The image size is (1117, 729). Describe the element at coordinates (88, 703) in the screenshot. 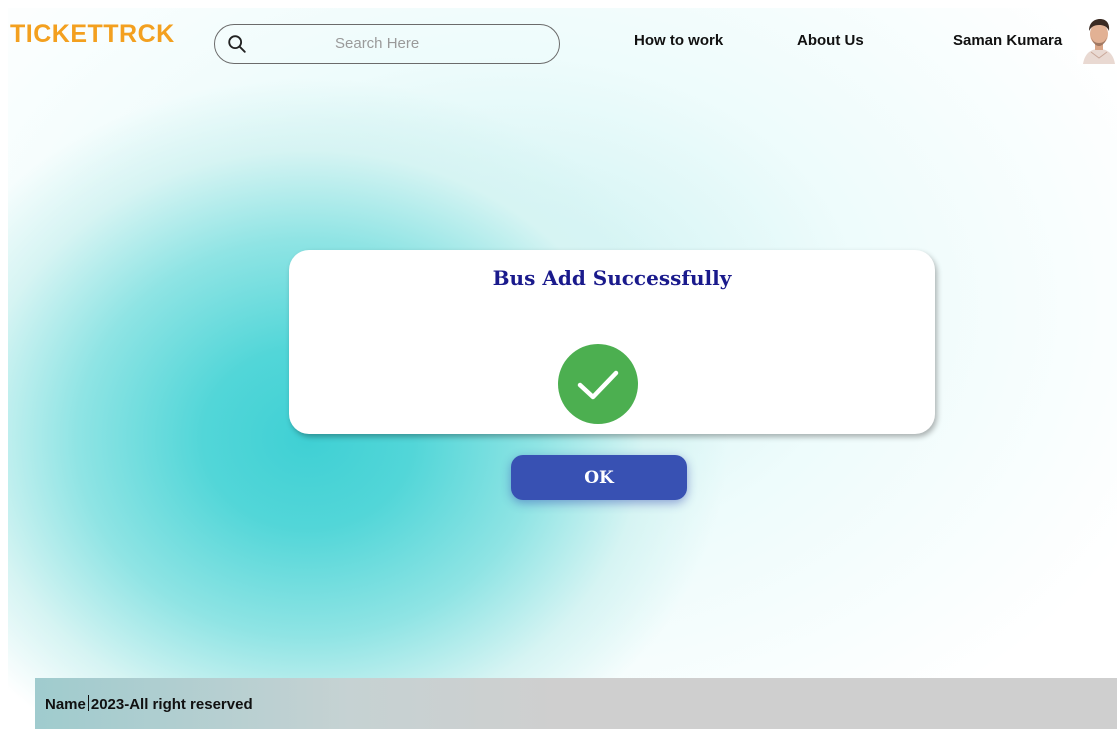

I see `footer-separator` at that location.